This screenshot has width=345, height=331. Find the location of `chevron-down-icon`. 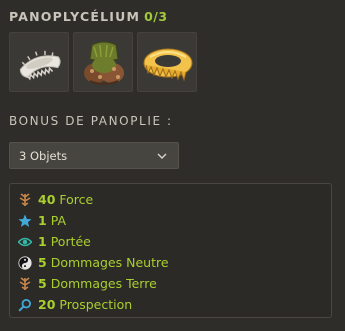

chevron-down-icon is located at coordinates (162, 156).